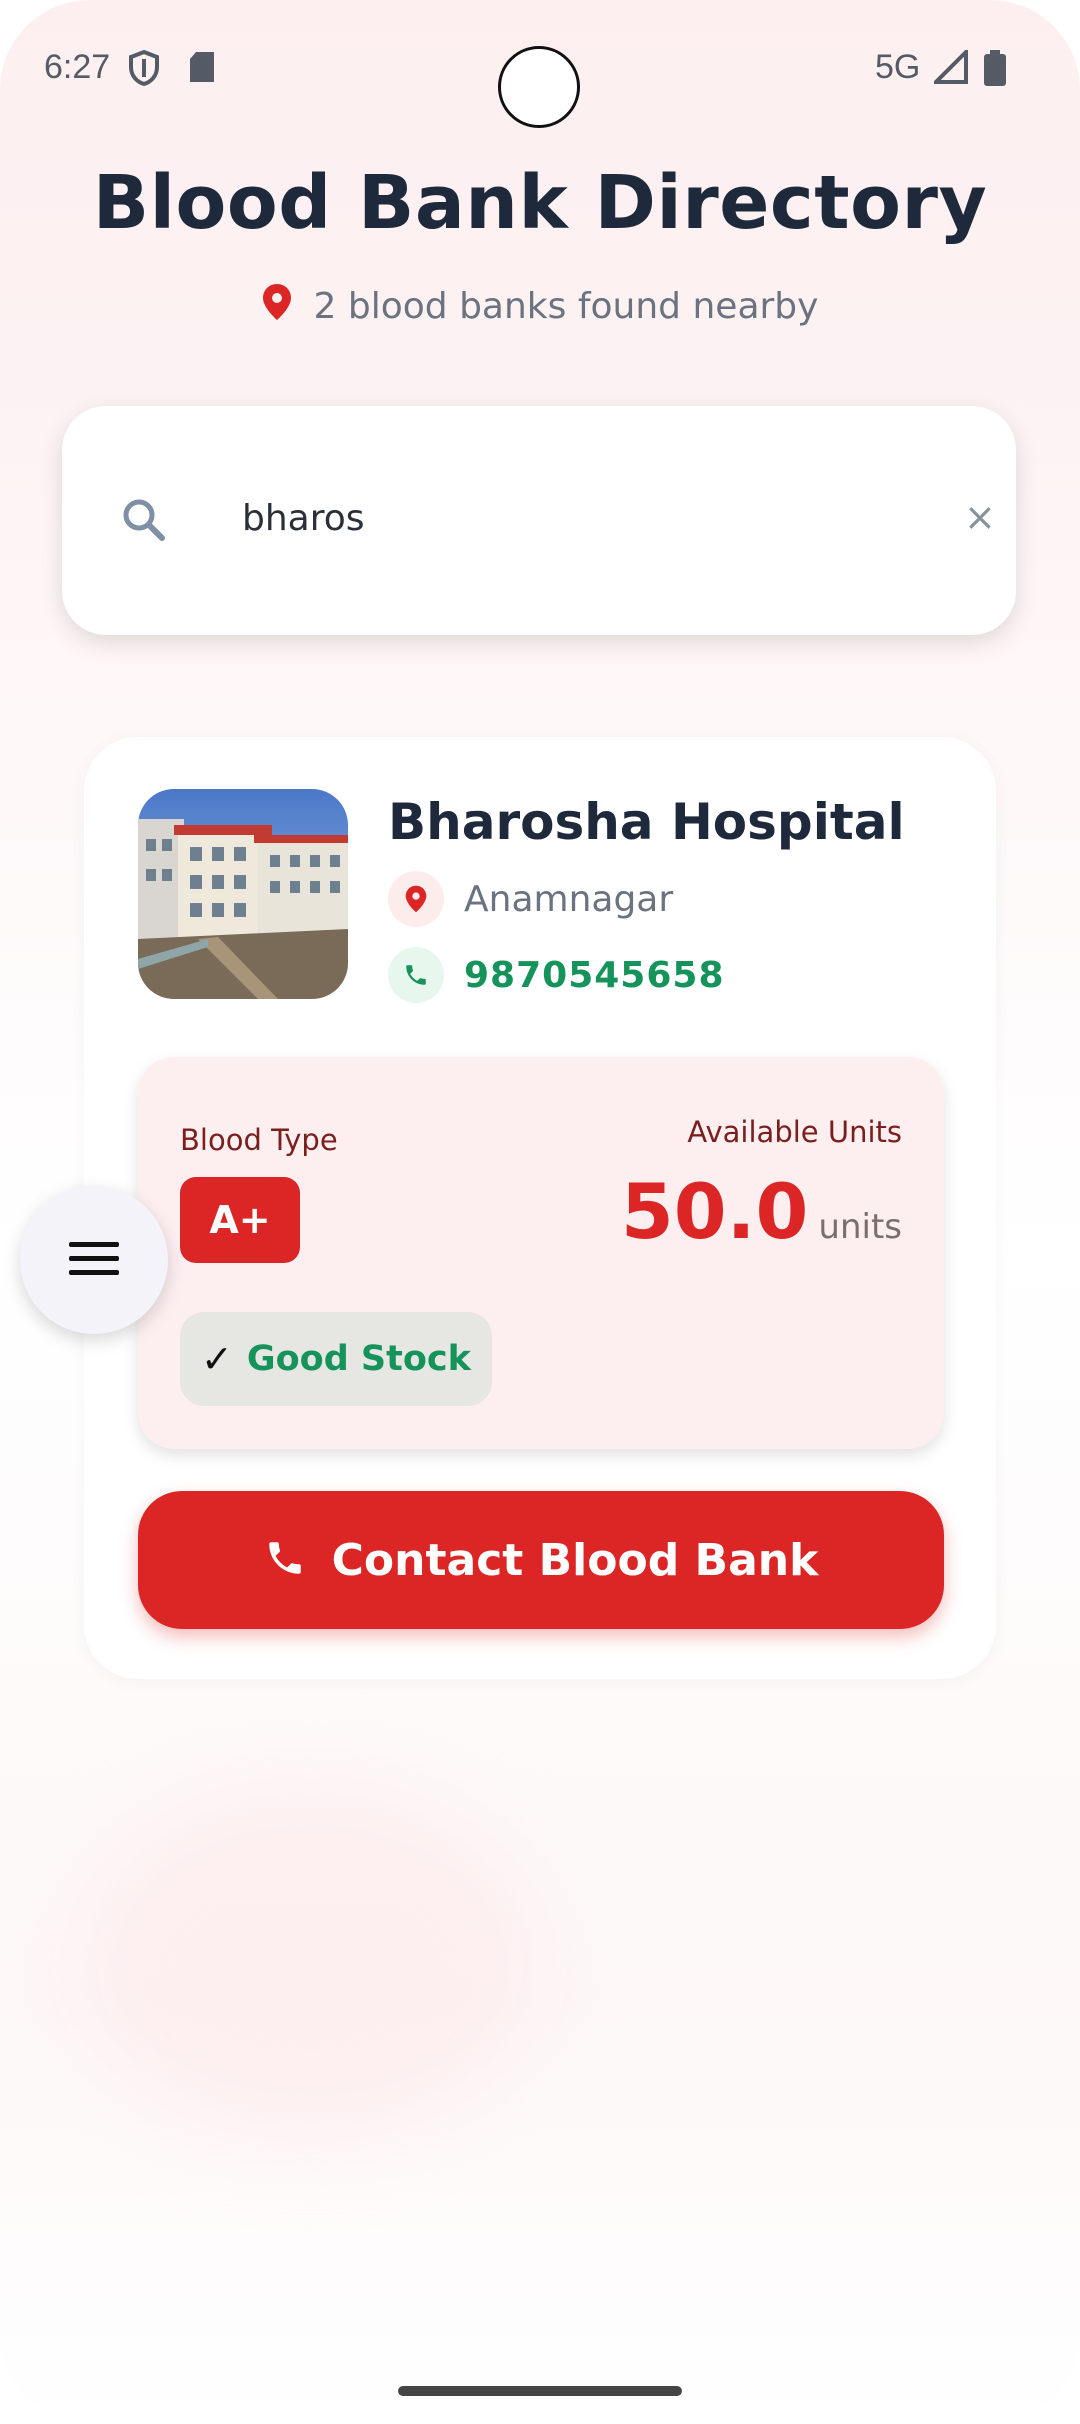 The height and width of the screenshot is (2424, 1080). What do you see at coordinates (594, 975) in the screenshot?
I see `phone-number: 9870545658` at bounding box center [594, 975].